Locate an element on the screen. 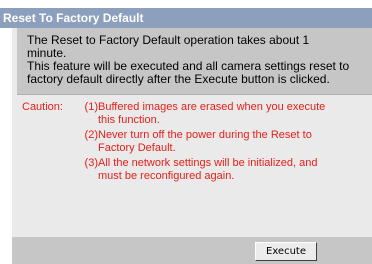  caution-number: (2) is located at coordinates (91, 135).